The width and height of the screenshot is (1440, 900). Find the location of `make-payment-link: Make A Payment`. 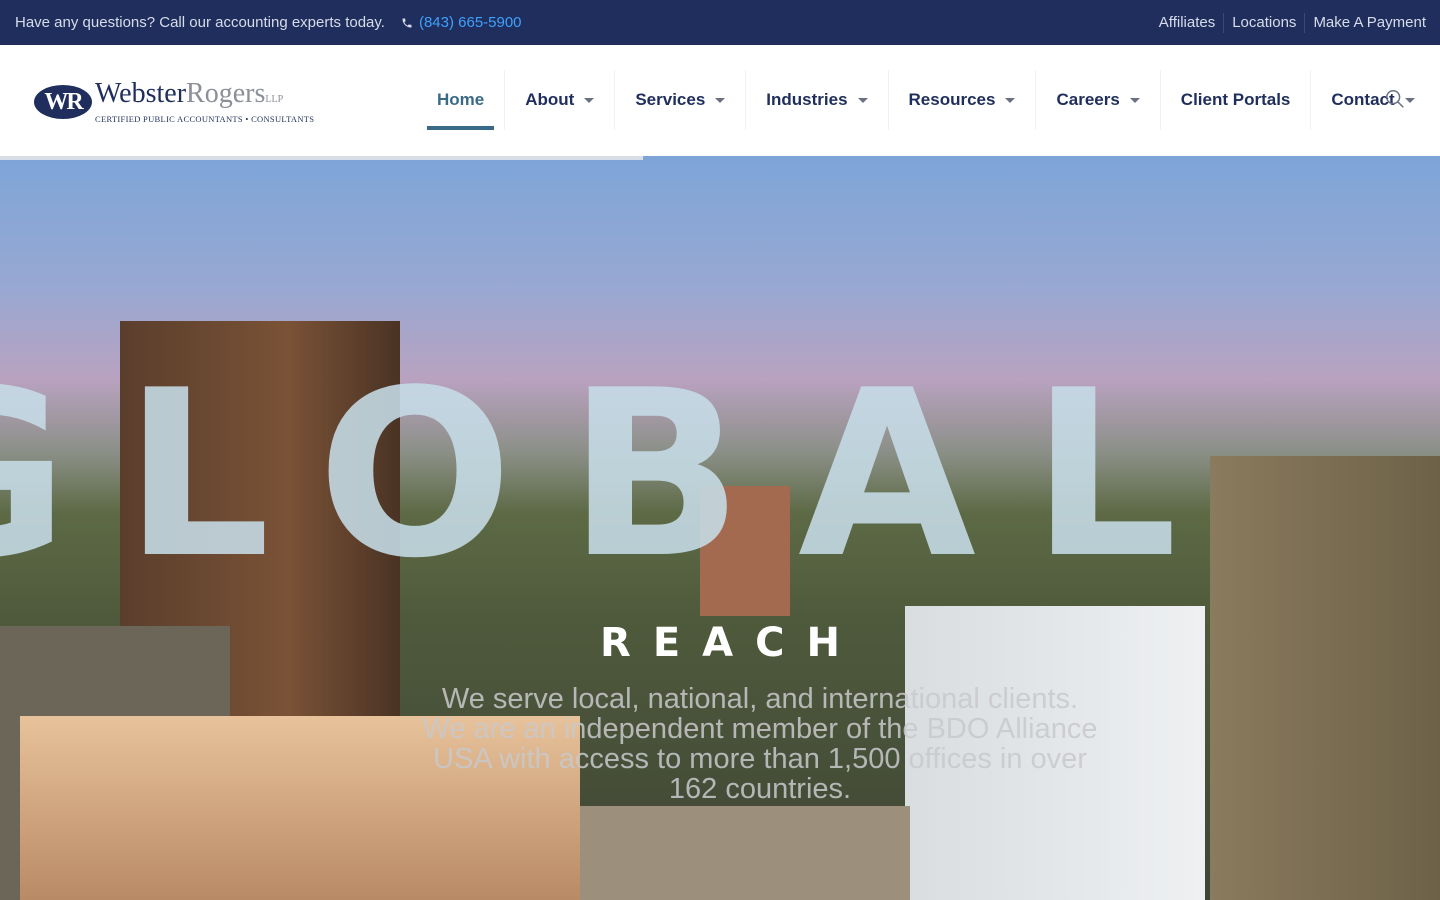

make-payment-link: Make A Payment is located at coordinates (1365, 22).